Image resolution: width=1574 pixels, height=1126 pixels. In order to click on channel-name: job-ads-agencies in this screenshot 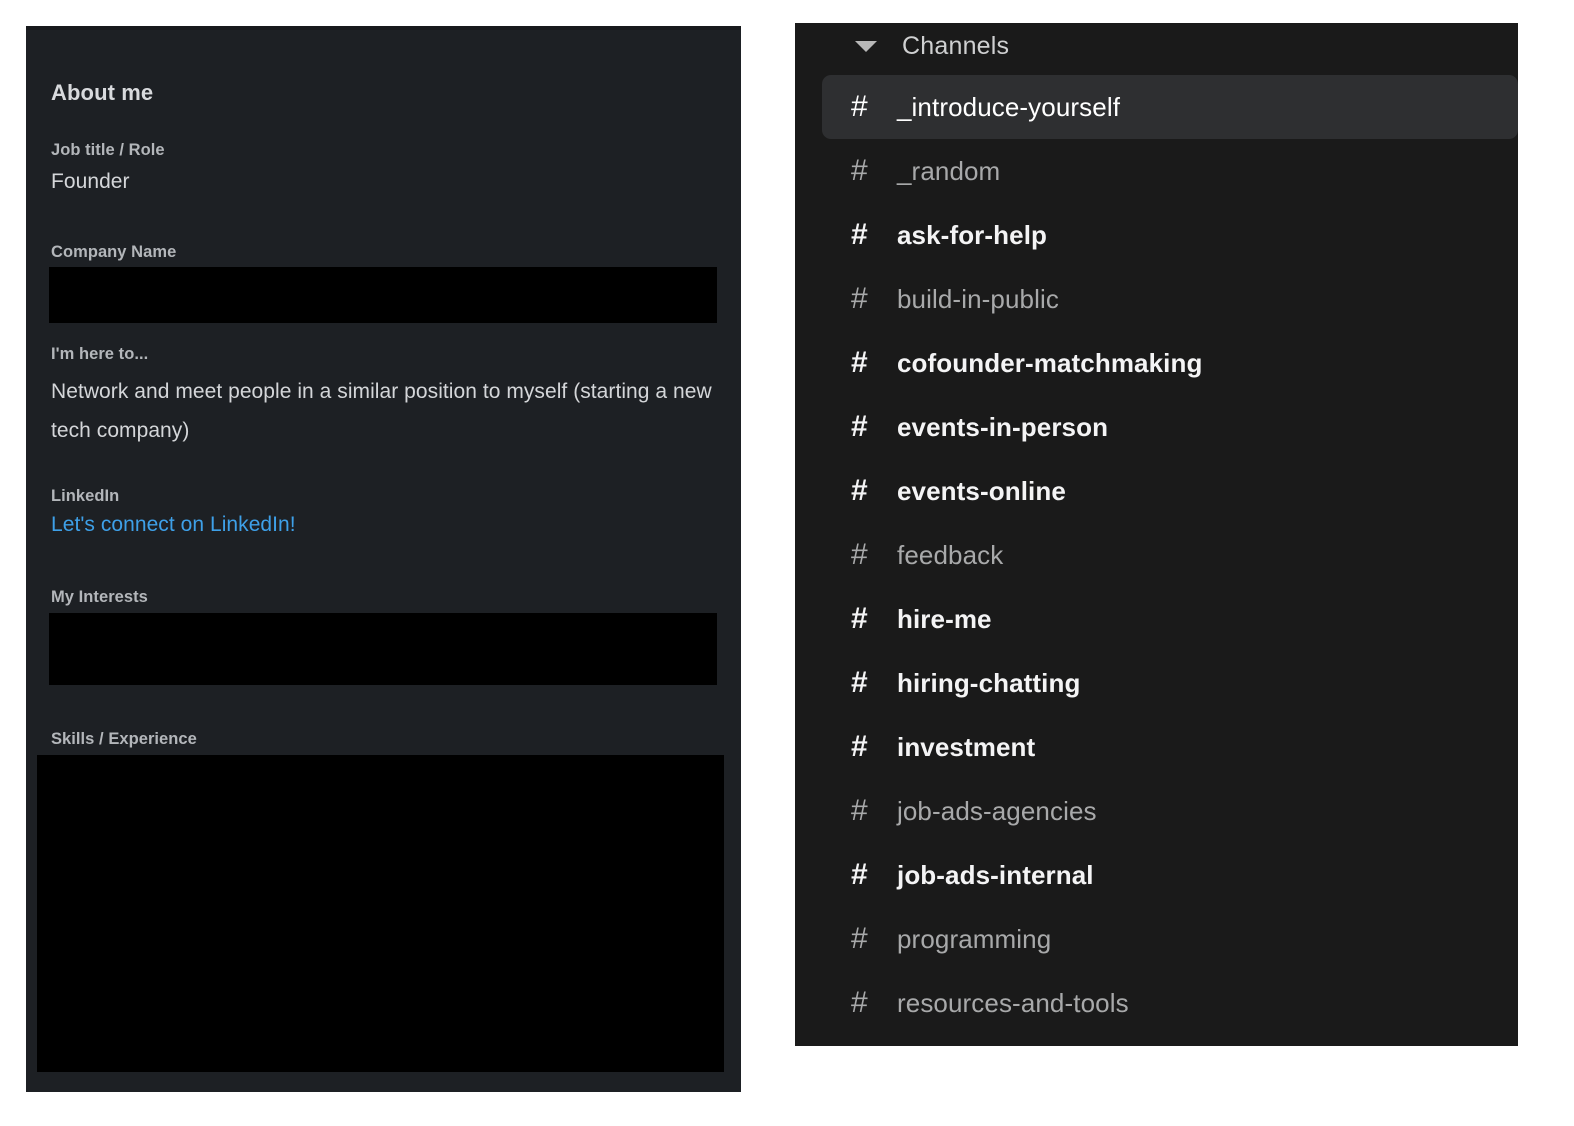, I will do `click(997, 810)`.